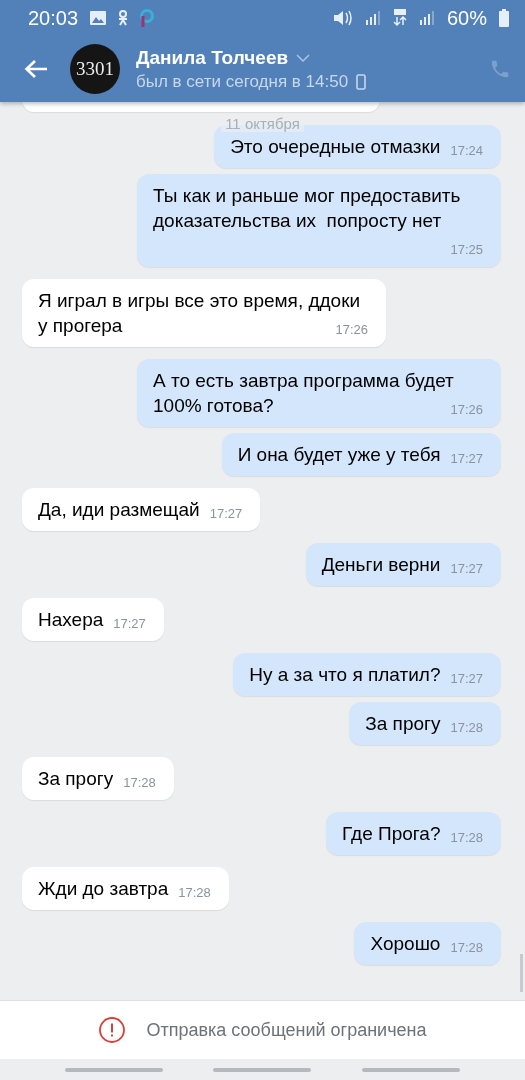 The height and width of the screenshot is (1080, 525). What do you see at coordinates (504, 18) in the screenshot?
I see `battery-icon` at bounding box center [504, 18].